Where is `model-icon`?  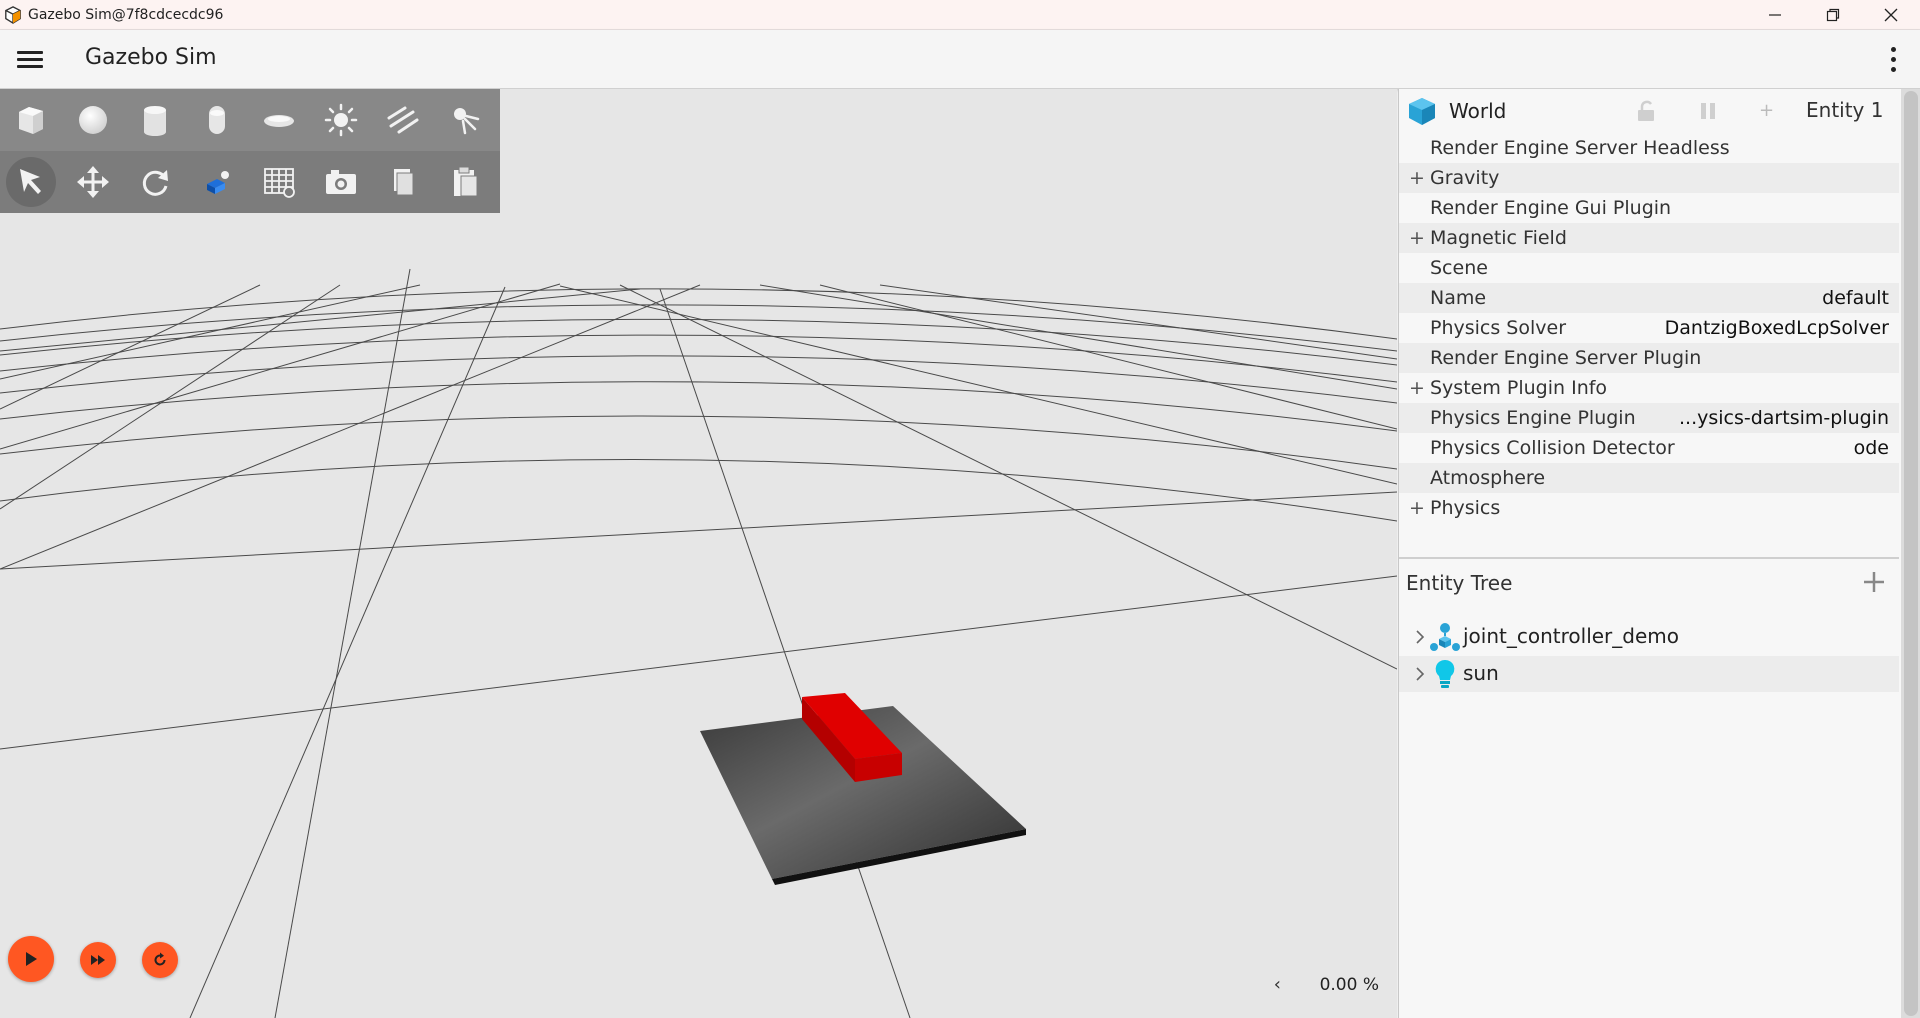
model-icon is located at coordinates (1445, 637).